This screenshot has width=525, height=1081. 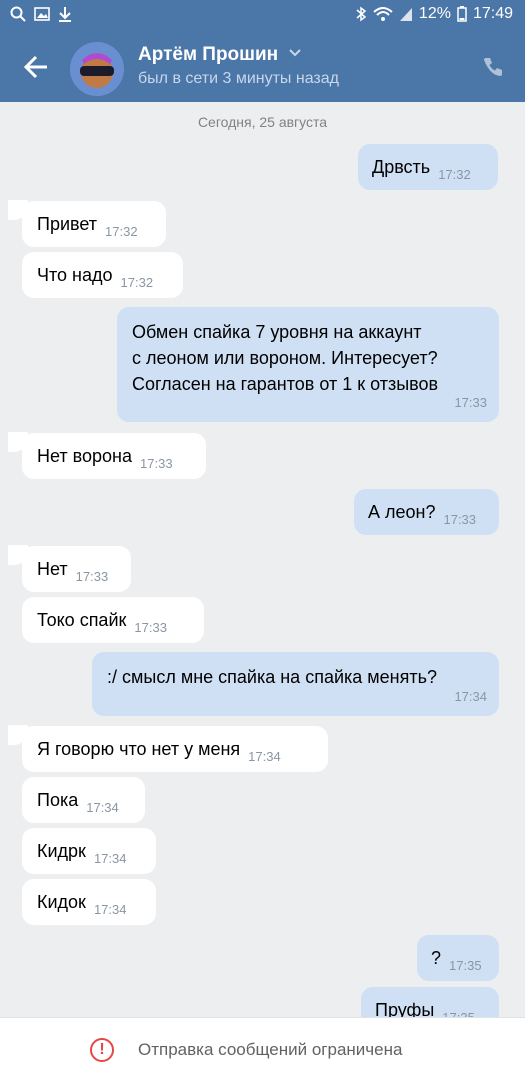 I want to click on message-outgoing: А леон? 17:33, so click(x=426, y=512).